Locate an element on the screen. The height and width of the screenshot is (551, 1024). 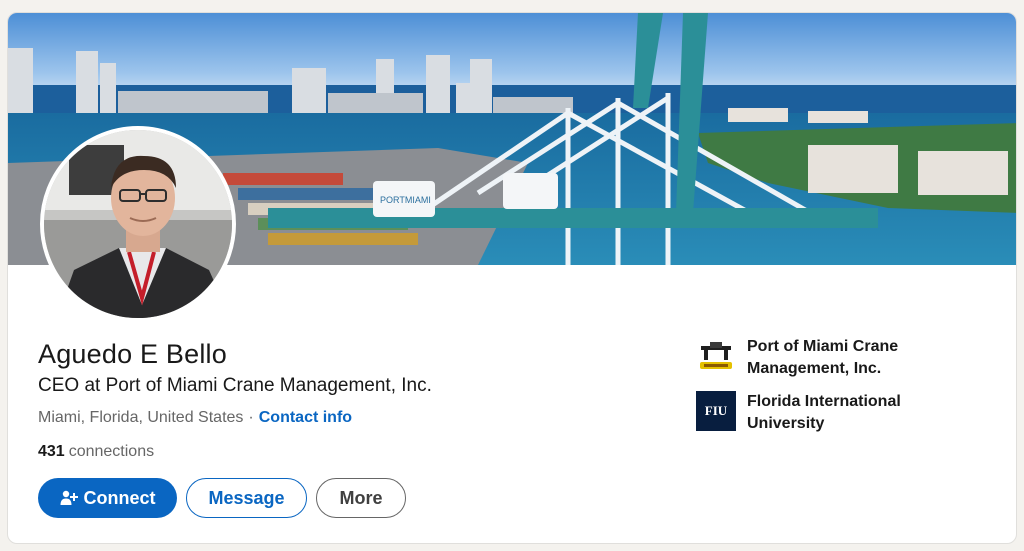
profile-name: Aguedo E Bello is located at coordinates (132, 354).